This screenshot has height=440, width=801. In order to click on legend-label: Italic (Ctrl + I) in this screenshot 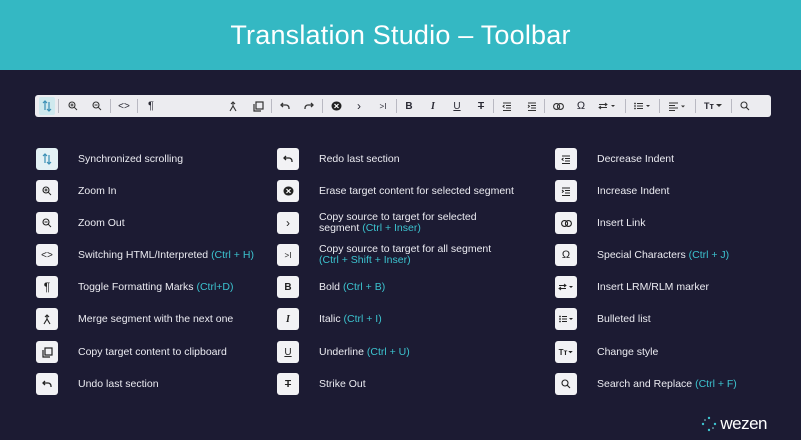, I will do `click(350, 318)`.